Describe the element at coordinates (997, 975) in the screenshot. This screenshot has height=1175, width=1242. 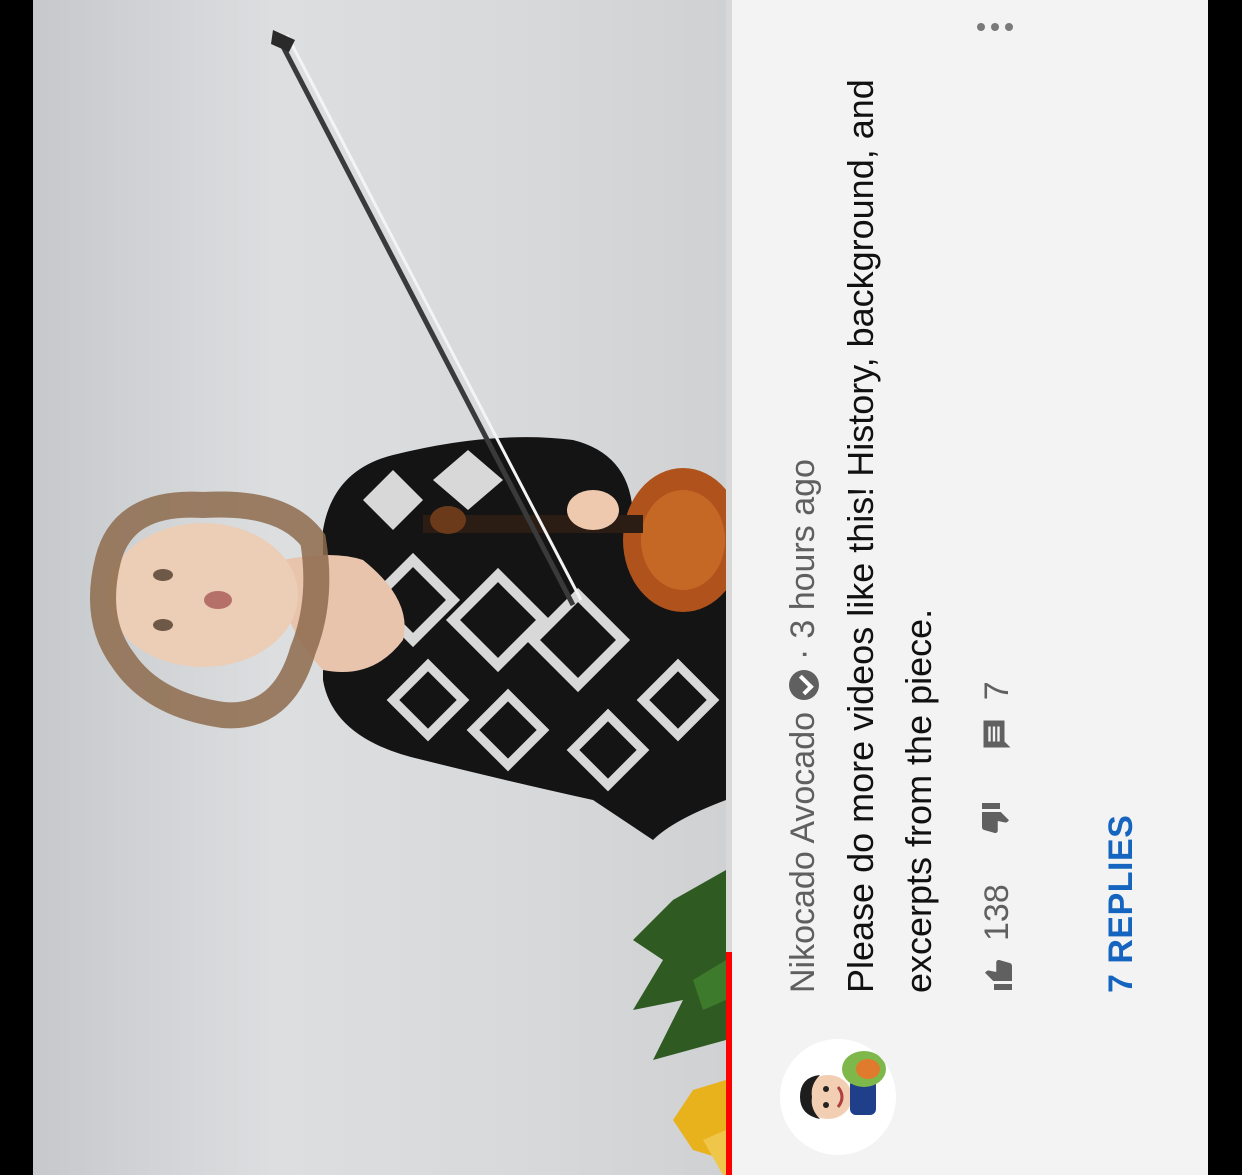
I see `thumbs-up-icon` at that location.